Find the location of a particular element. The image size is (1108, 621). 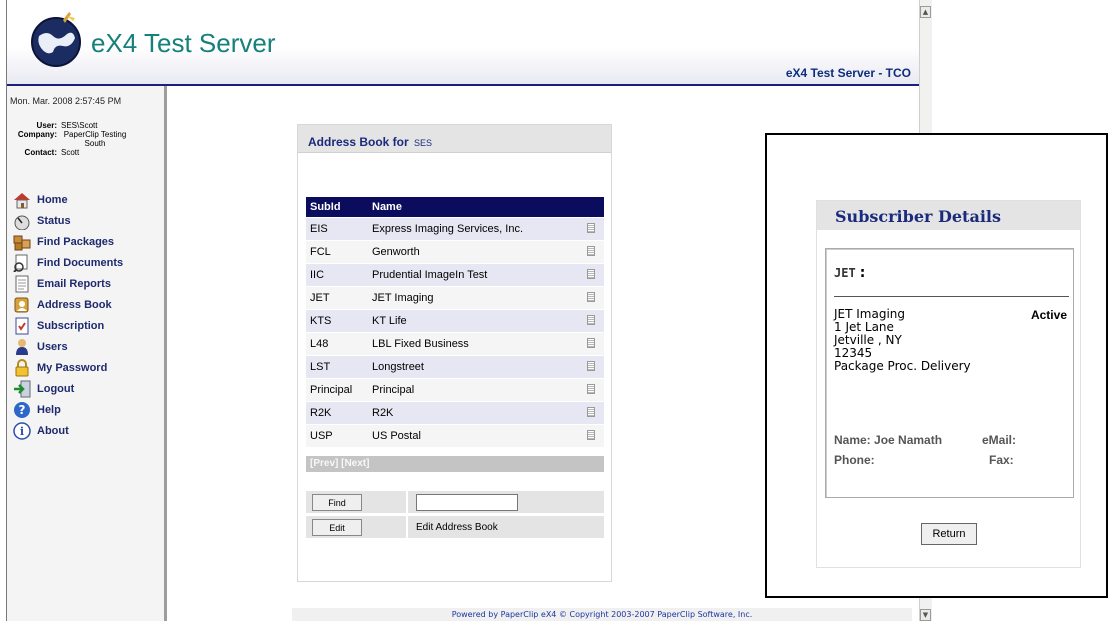

column-header-action is located at coordinates (591, 207).